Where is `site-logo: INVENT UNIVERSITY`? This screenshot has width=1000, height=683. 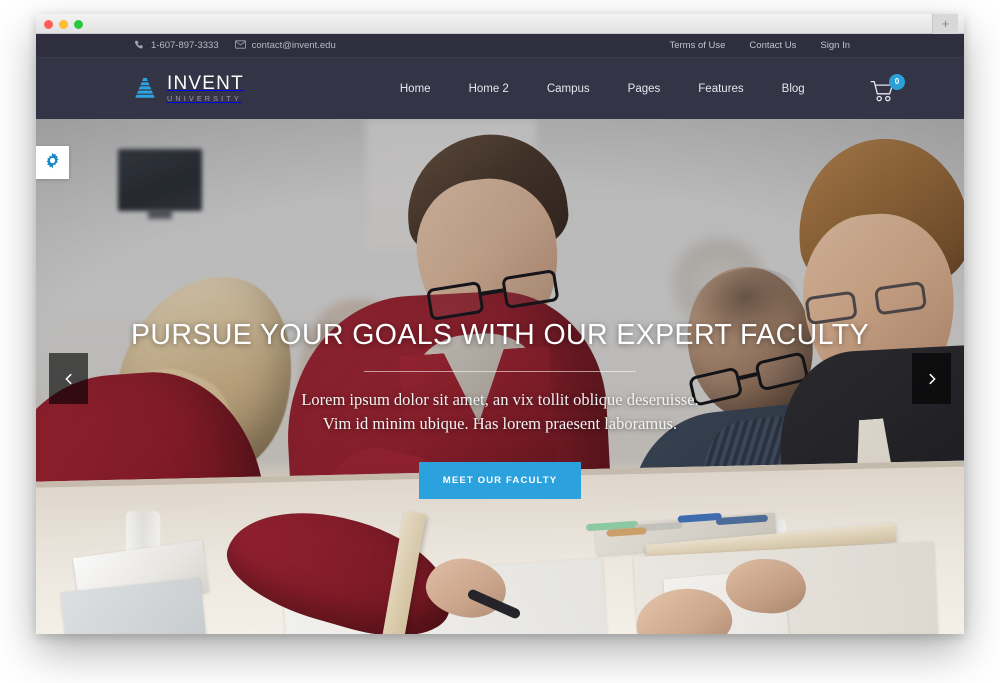 site-logo: INVENT UNIVERSITY is located at coordinates (188, 88).